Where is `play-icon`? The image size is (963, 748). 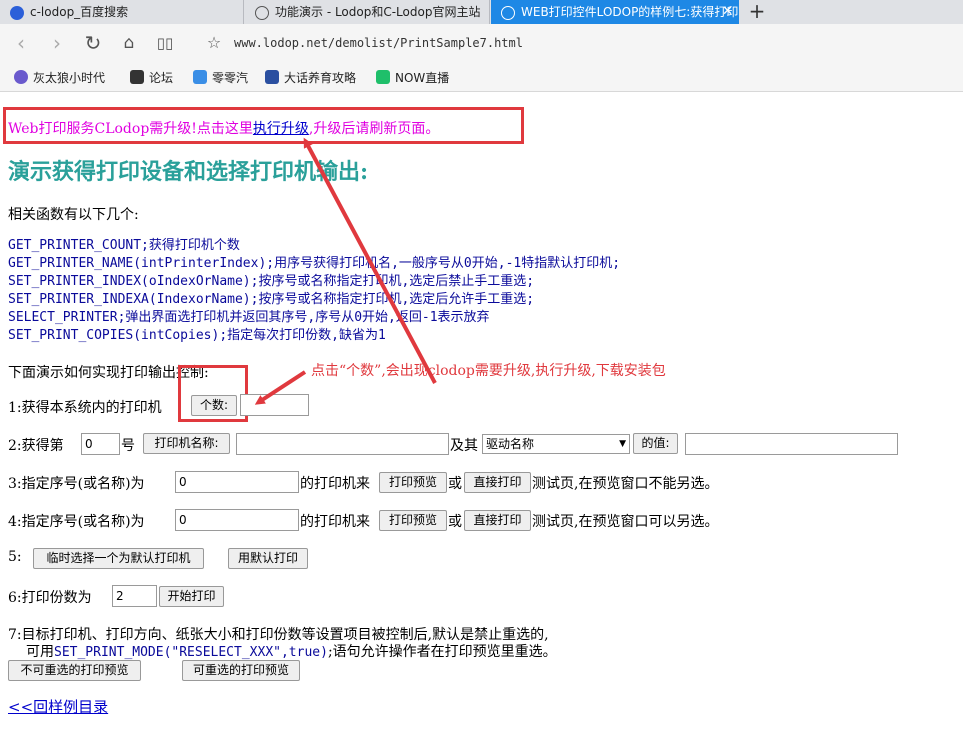 play-icon is located at coordinates (383, 77).